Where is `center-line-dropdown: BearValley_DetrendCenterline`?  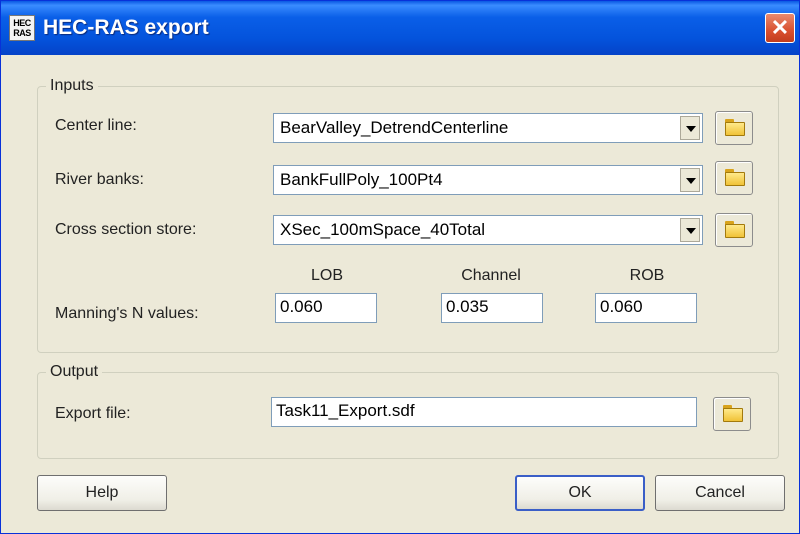
center-line-dropdown: BearValley_DetrendCenterline is located at coordinates (488, 128).